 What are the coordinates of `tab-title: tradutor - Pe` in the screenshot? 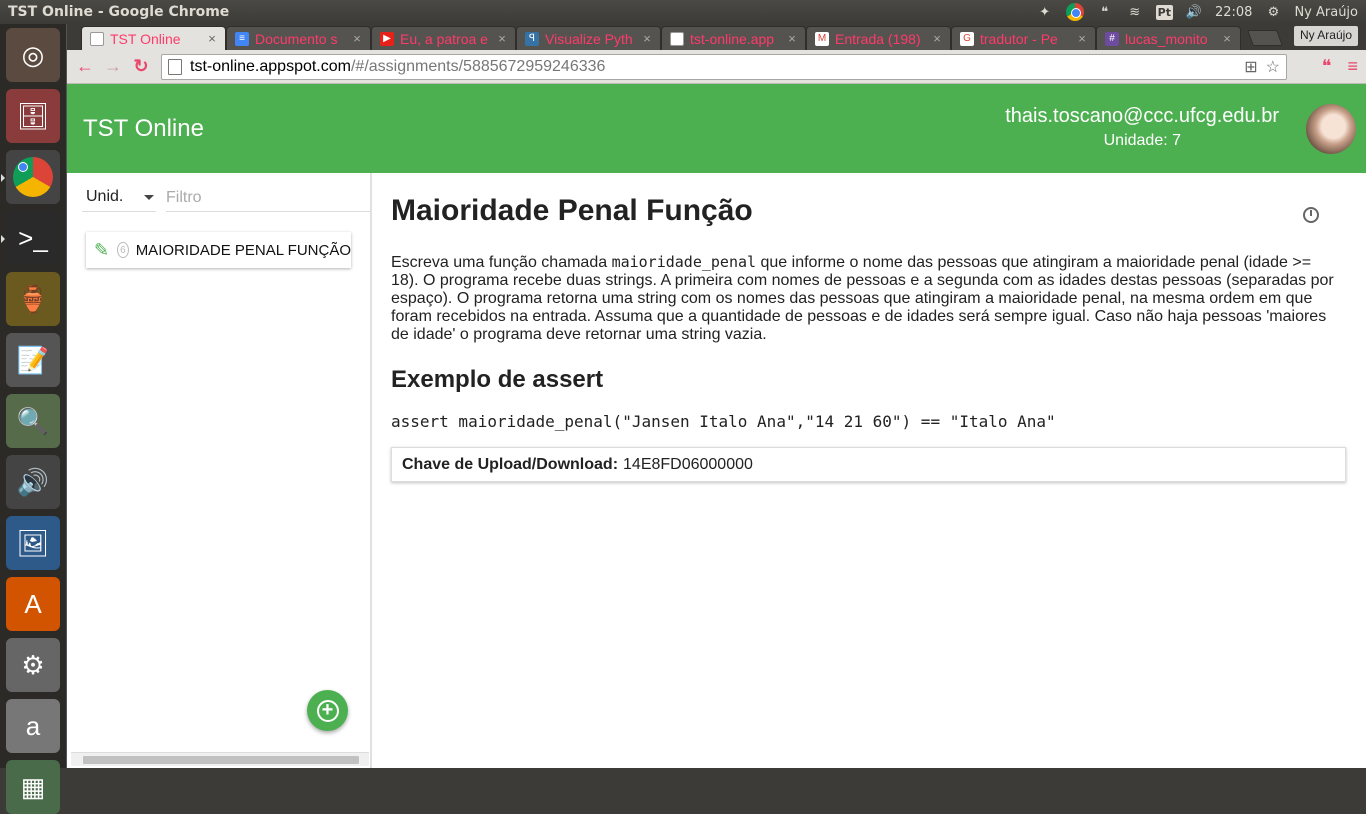 It's located at (1019, 38).